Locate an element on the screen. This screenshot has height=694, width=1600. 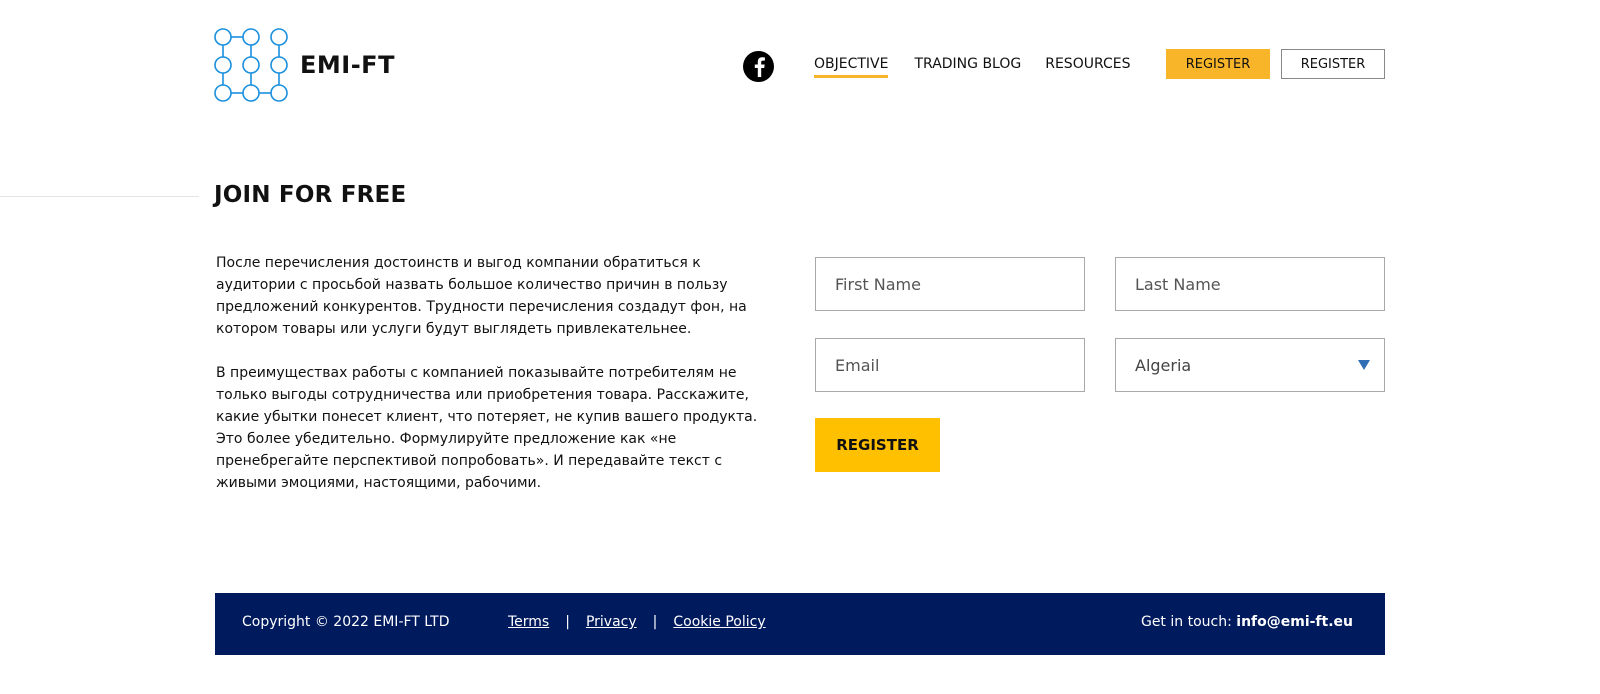
nav-resources: RESOURCES is located at coordinates (1087, 67).